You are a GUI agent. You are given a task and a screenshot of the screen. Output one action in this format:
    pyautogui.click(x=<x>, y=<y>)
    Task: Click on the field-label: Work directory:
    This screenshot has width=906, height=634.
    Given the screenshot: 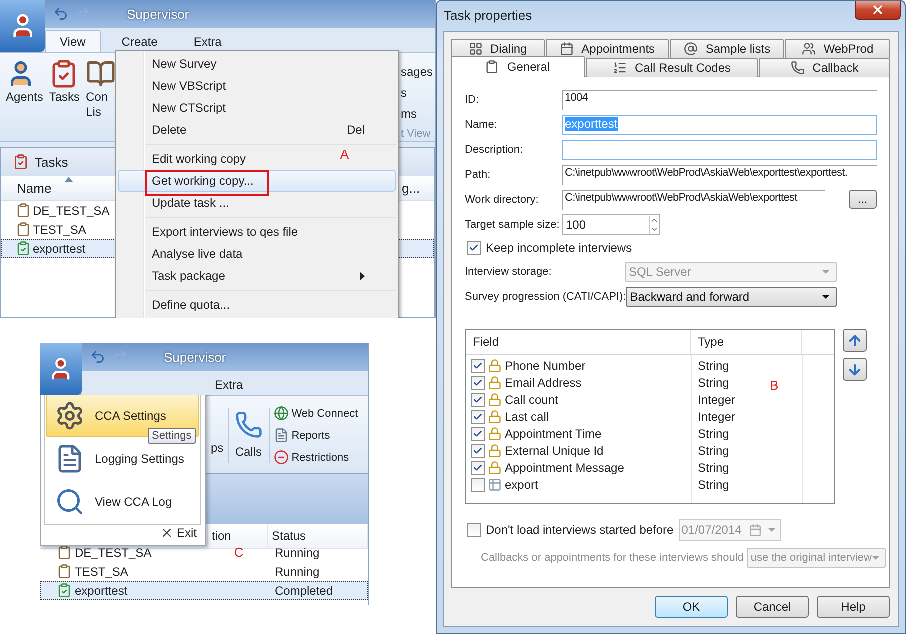 What is the action you would take?
    pyautogui.click(x=502, y=200)
    